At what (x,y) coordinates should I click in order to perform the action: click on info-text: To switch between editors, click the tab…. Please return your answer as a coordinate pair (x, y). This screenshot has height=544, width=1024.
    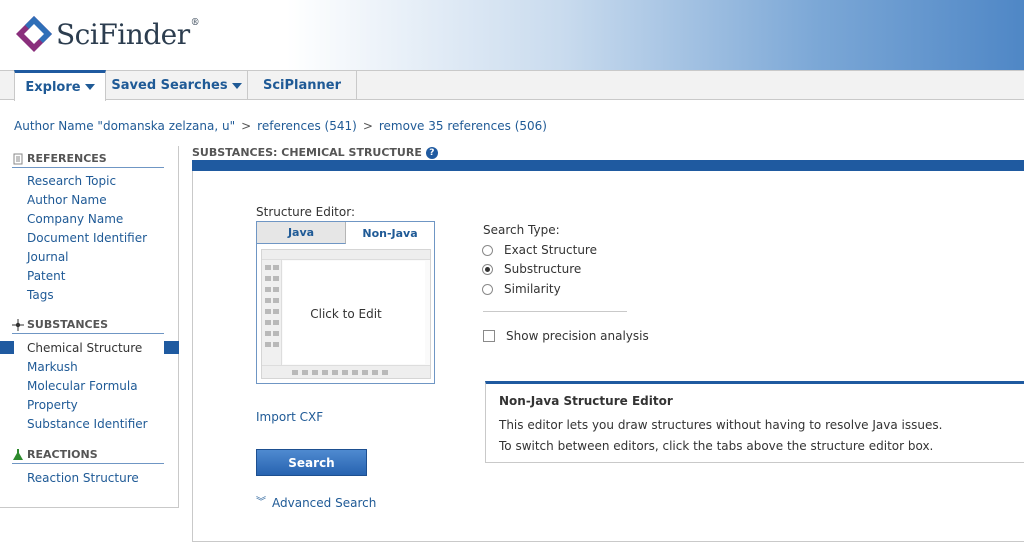
    Looking at the image, I should click on (716, 446).